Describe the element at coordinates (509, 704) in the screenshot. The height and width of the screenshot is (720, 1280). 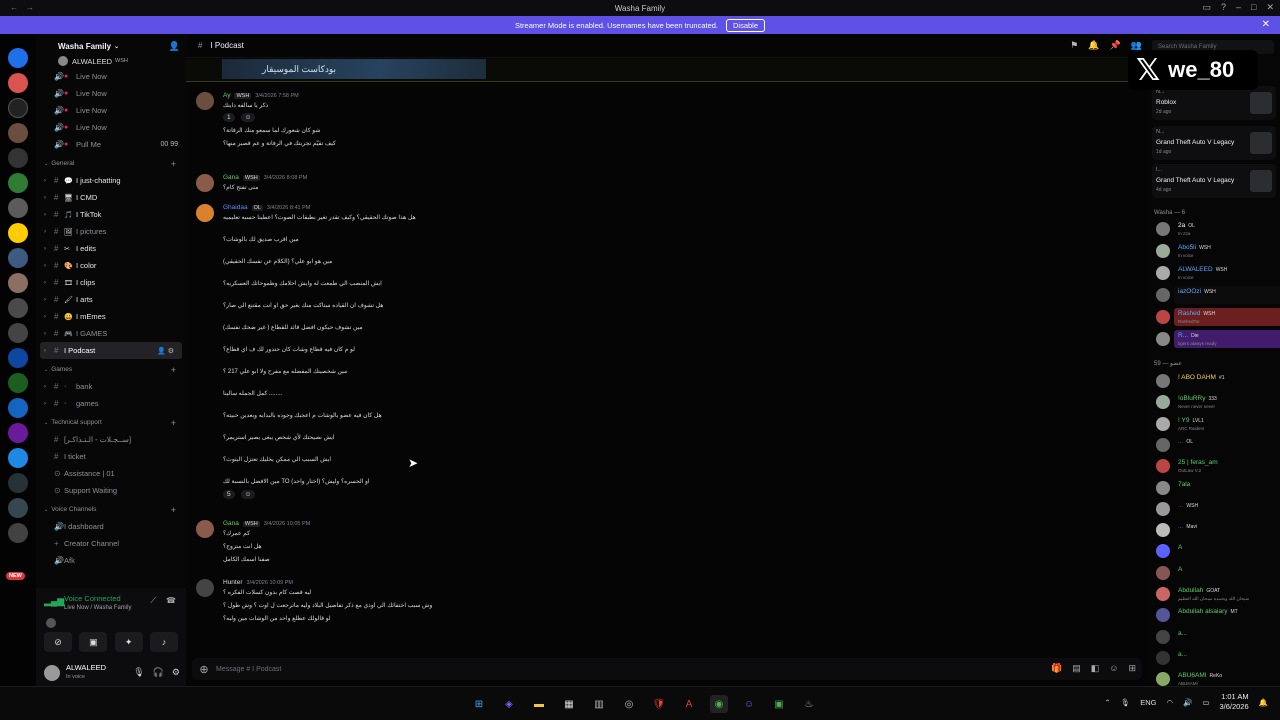
I see `copilot-icon: ◈` at that location.